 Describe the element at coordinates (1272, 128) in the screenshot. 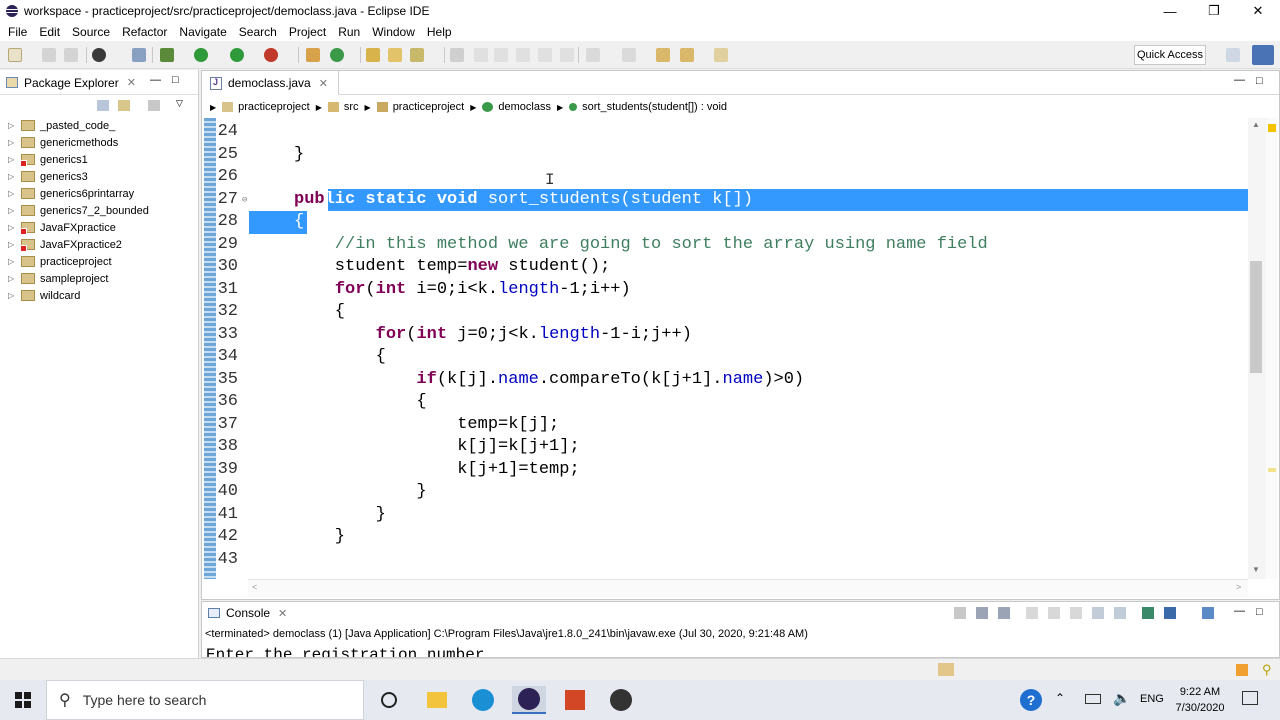

I see `warning-marker-icon` at that location.